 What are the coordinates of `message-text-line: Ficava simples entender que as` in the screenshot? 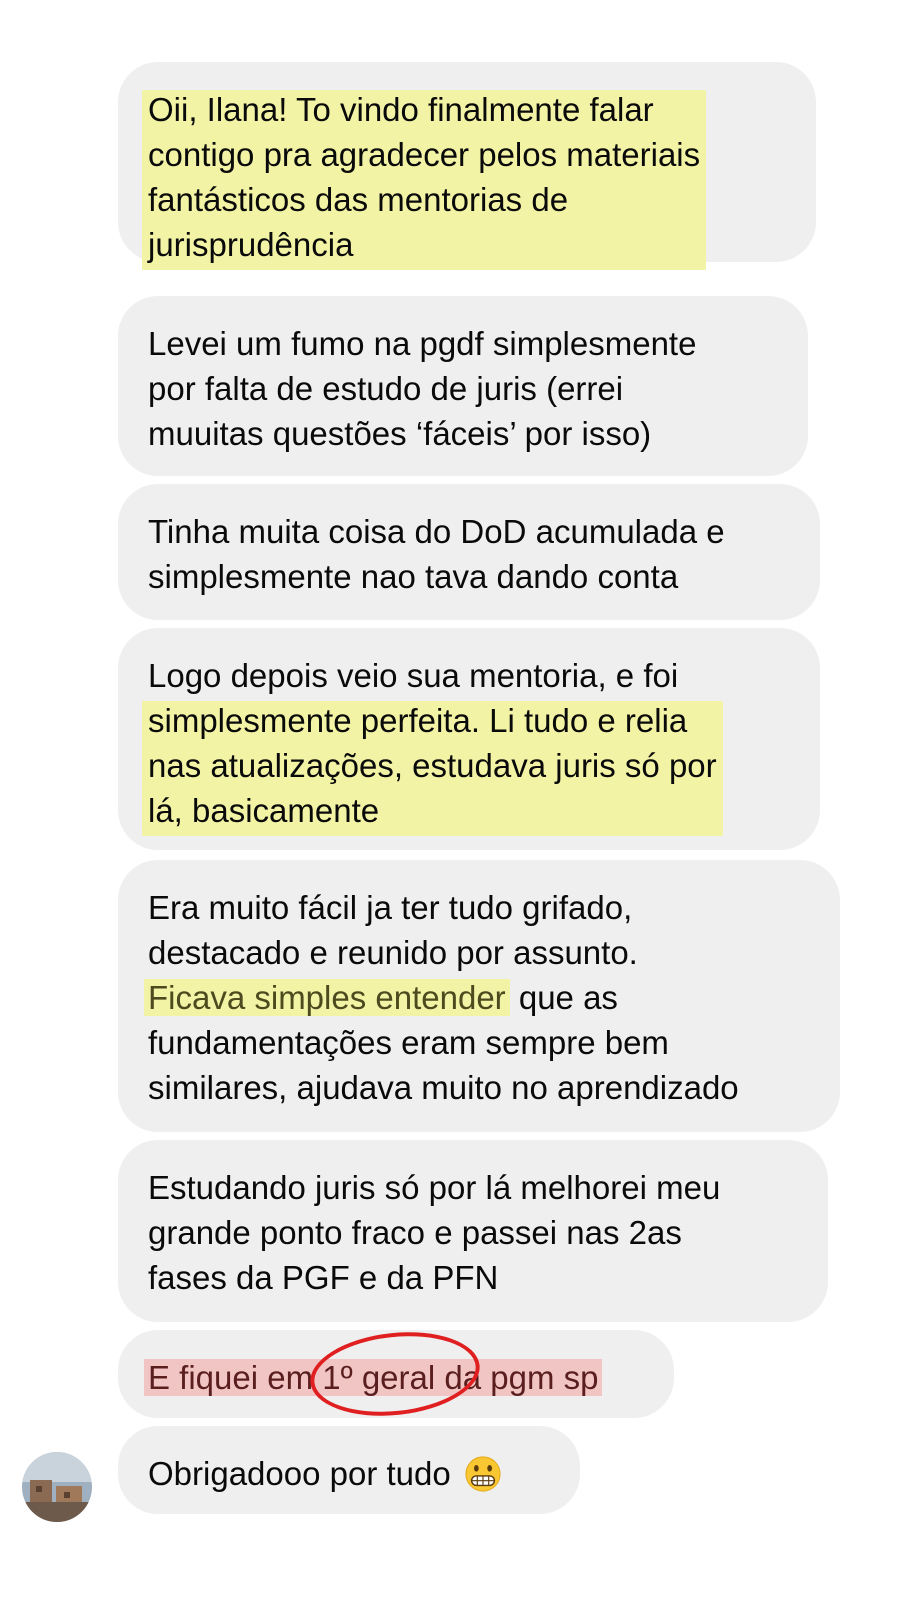 It's located at (477, 1000).